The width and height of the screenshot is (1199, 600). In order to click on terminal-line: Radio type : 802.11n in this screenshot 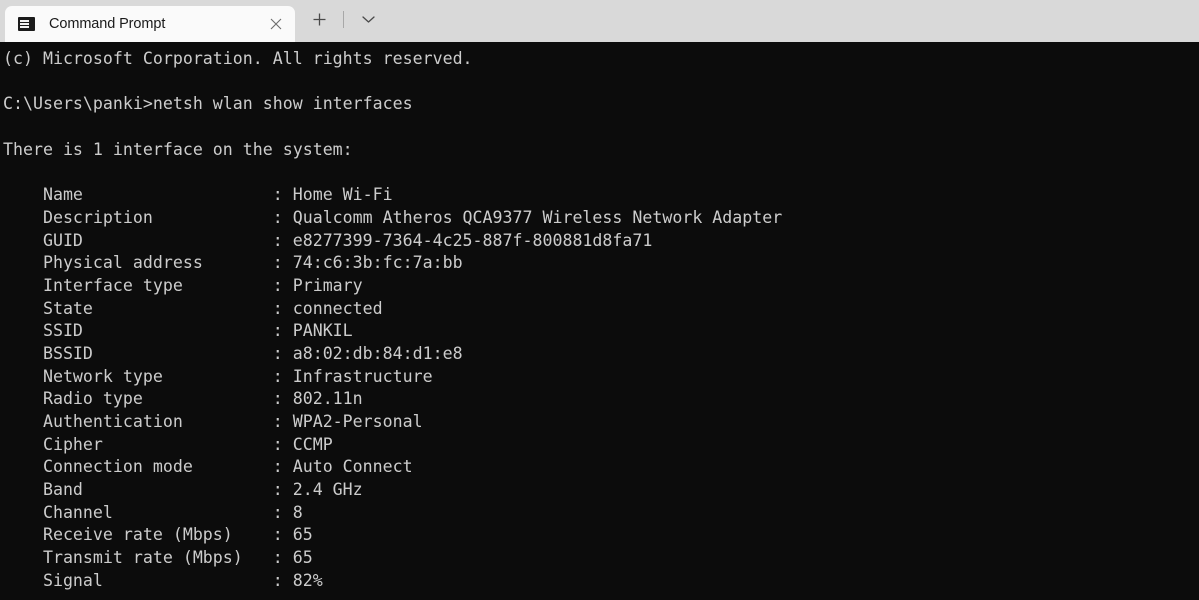, I will do `click(183, 399)`.